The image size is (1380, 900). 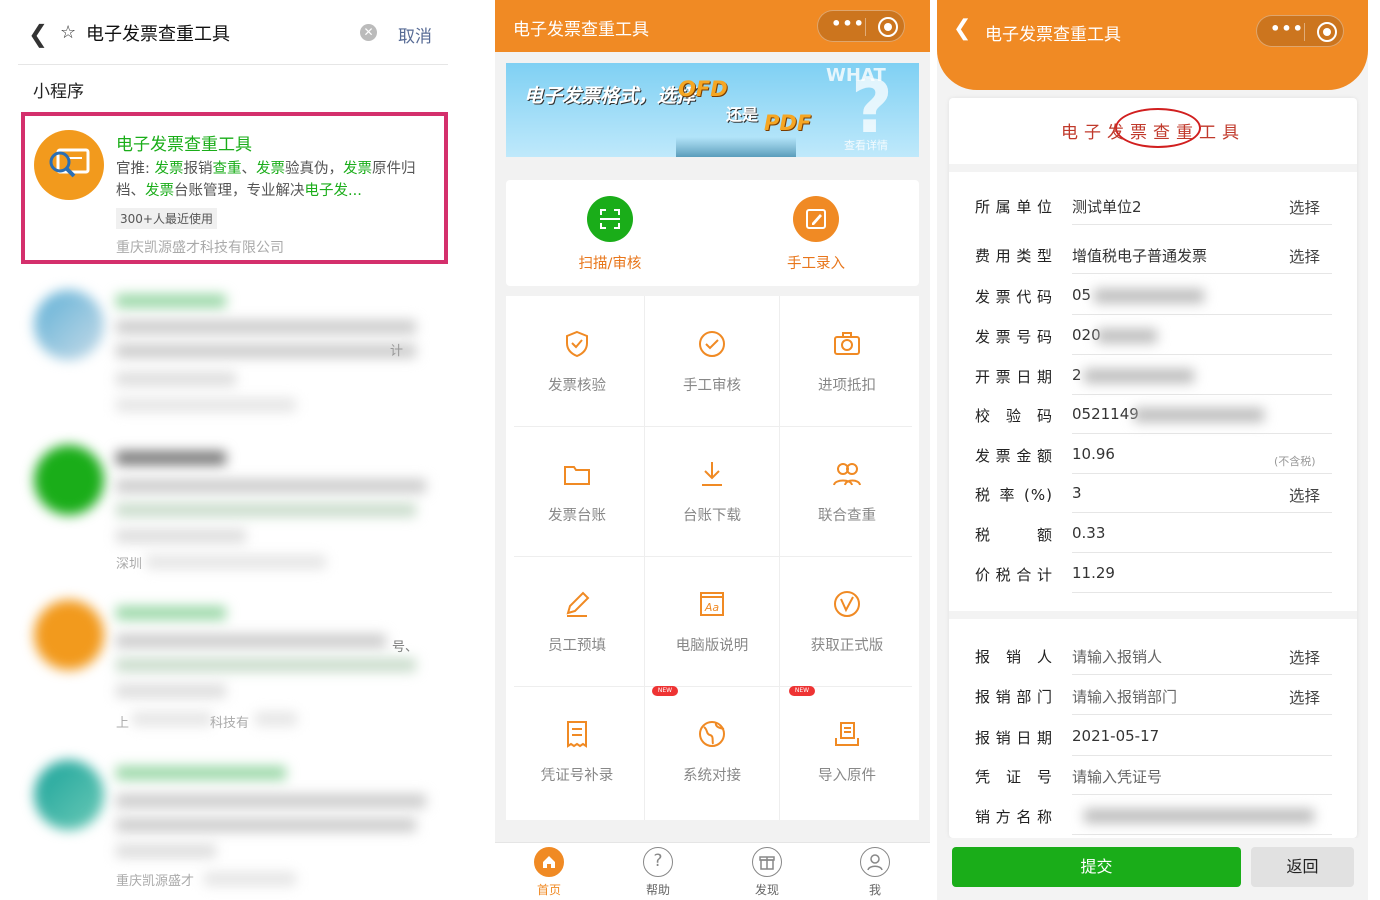 What do you see at coordinates (1014, 777) in the screenshot?
I see `field-label: 凭 证 号` at bounding box center [1014, 777].